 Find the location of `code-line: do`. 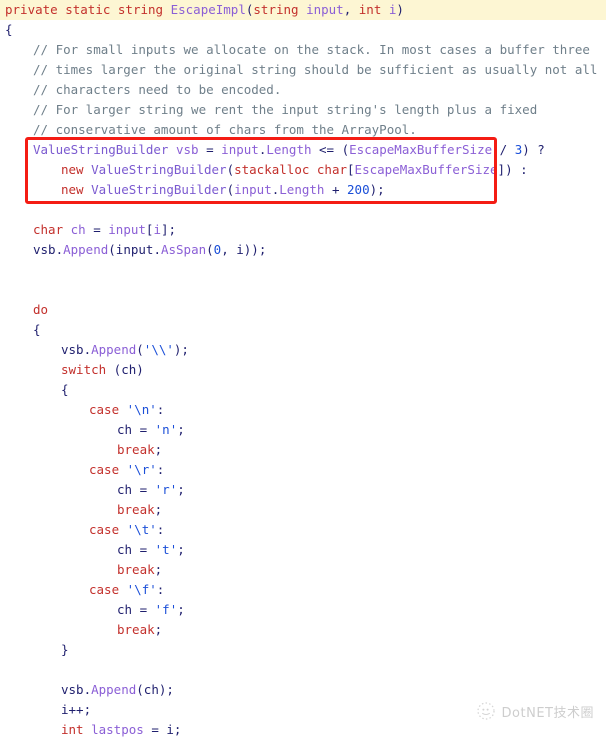

code-line: do is located at coordinates (303, 310).